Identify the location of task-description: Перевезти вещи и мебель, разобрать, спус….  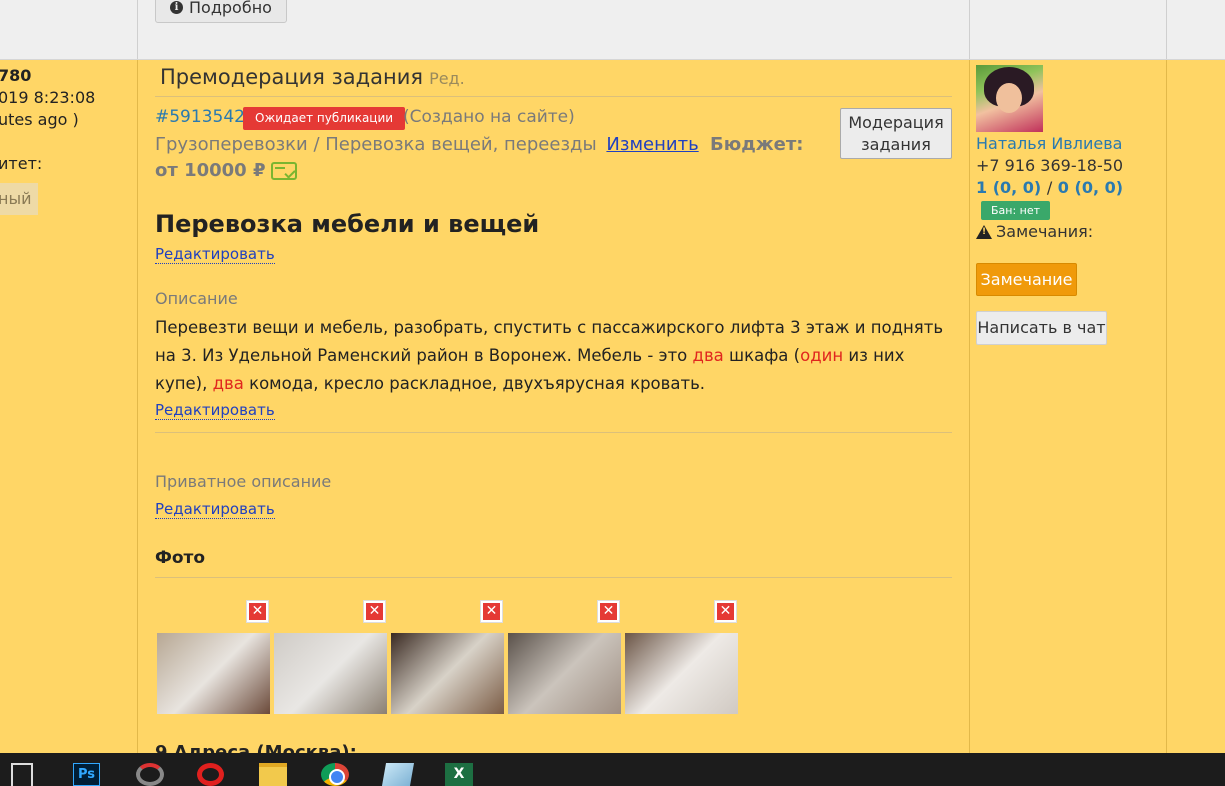
(553, 356).